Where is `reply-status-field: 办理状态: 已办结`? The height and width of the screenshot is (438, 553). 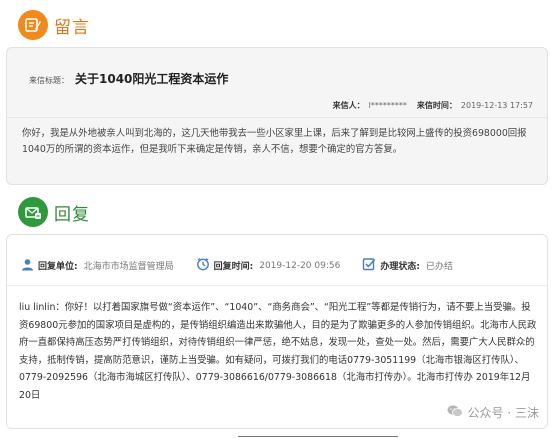
reply-status-field: 办理状态: 已办结 is located at coordinates (407, 265).